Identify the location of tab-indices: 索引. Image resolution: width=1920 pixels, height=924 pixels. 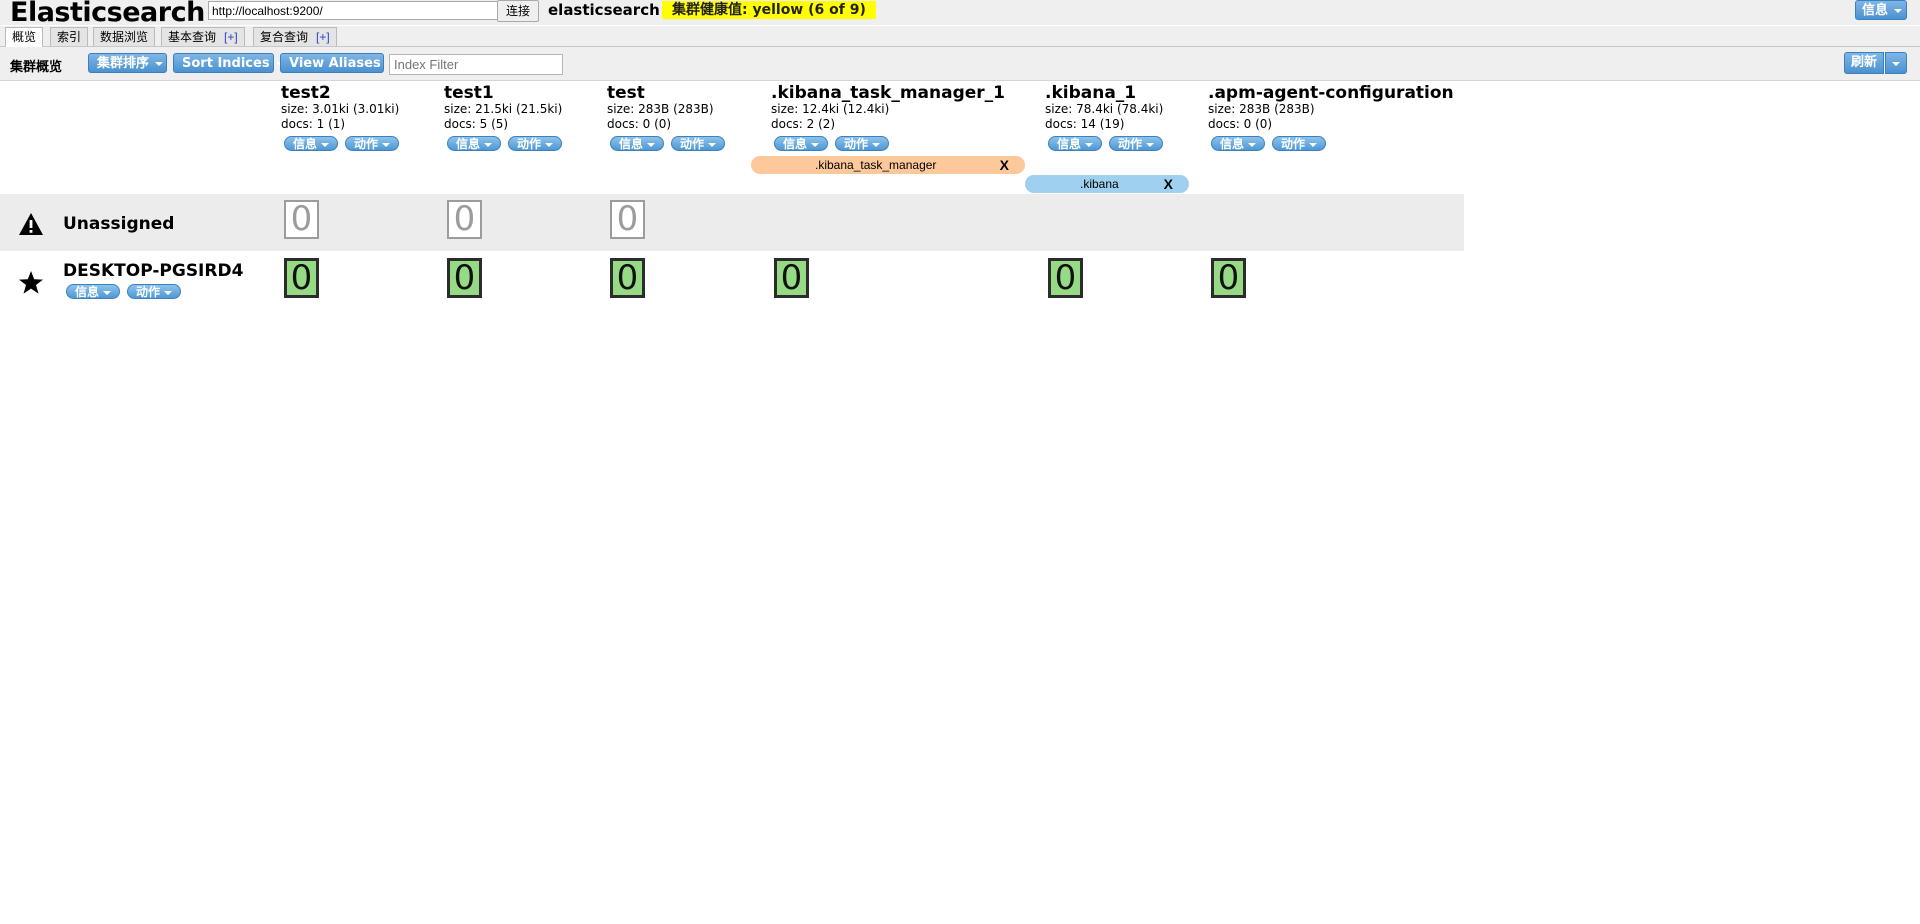
(69, 36).